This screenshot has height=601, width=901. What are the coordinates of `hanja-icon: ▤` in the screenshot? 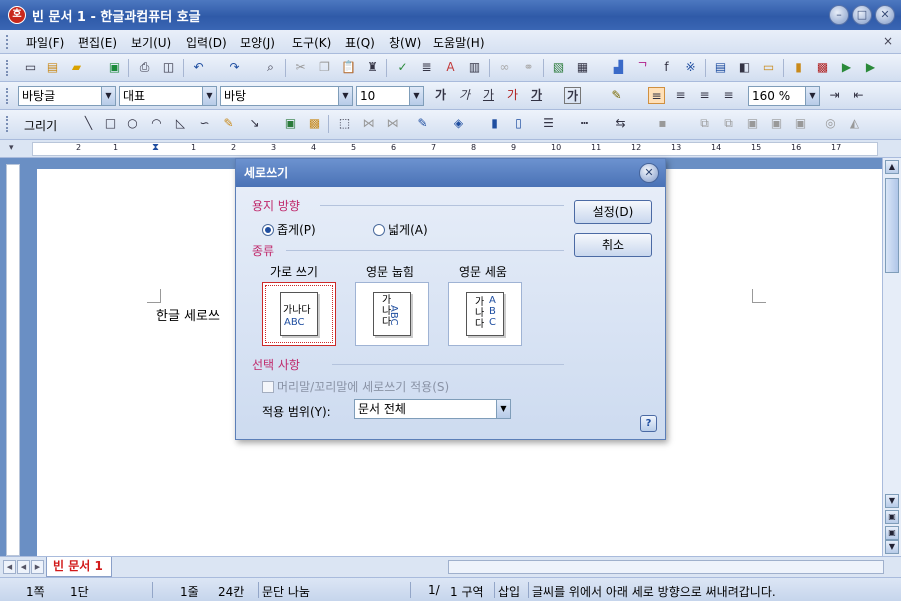 It's located at (720, 67).